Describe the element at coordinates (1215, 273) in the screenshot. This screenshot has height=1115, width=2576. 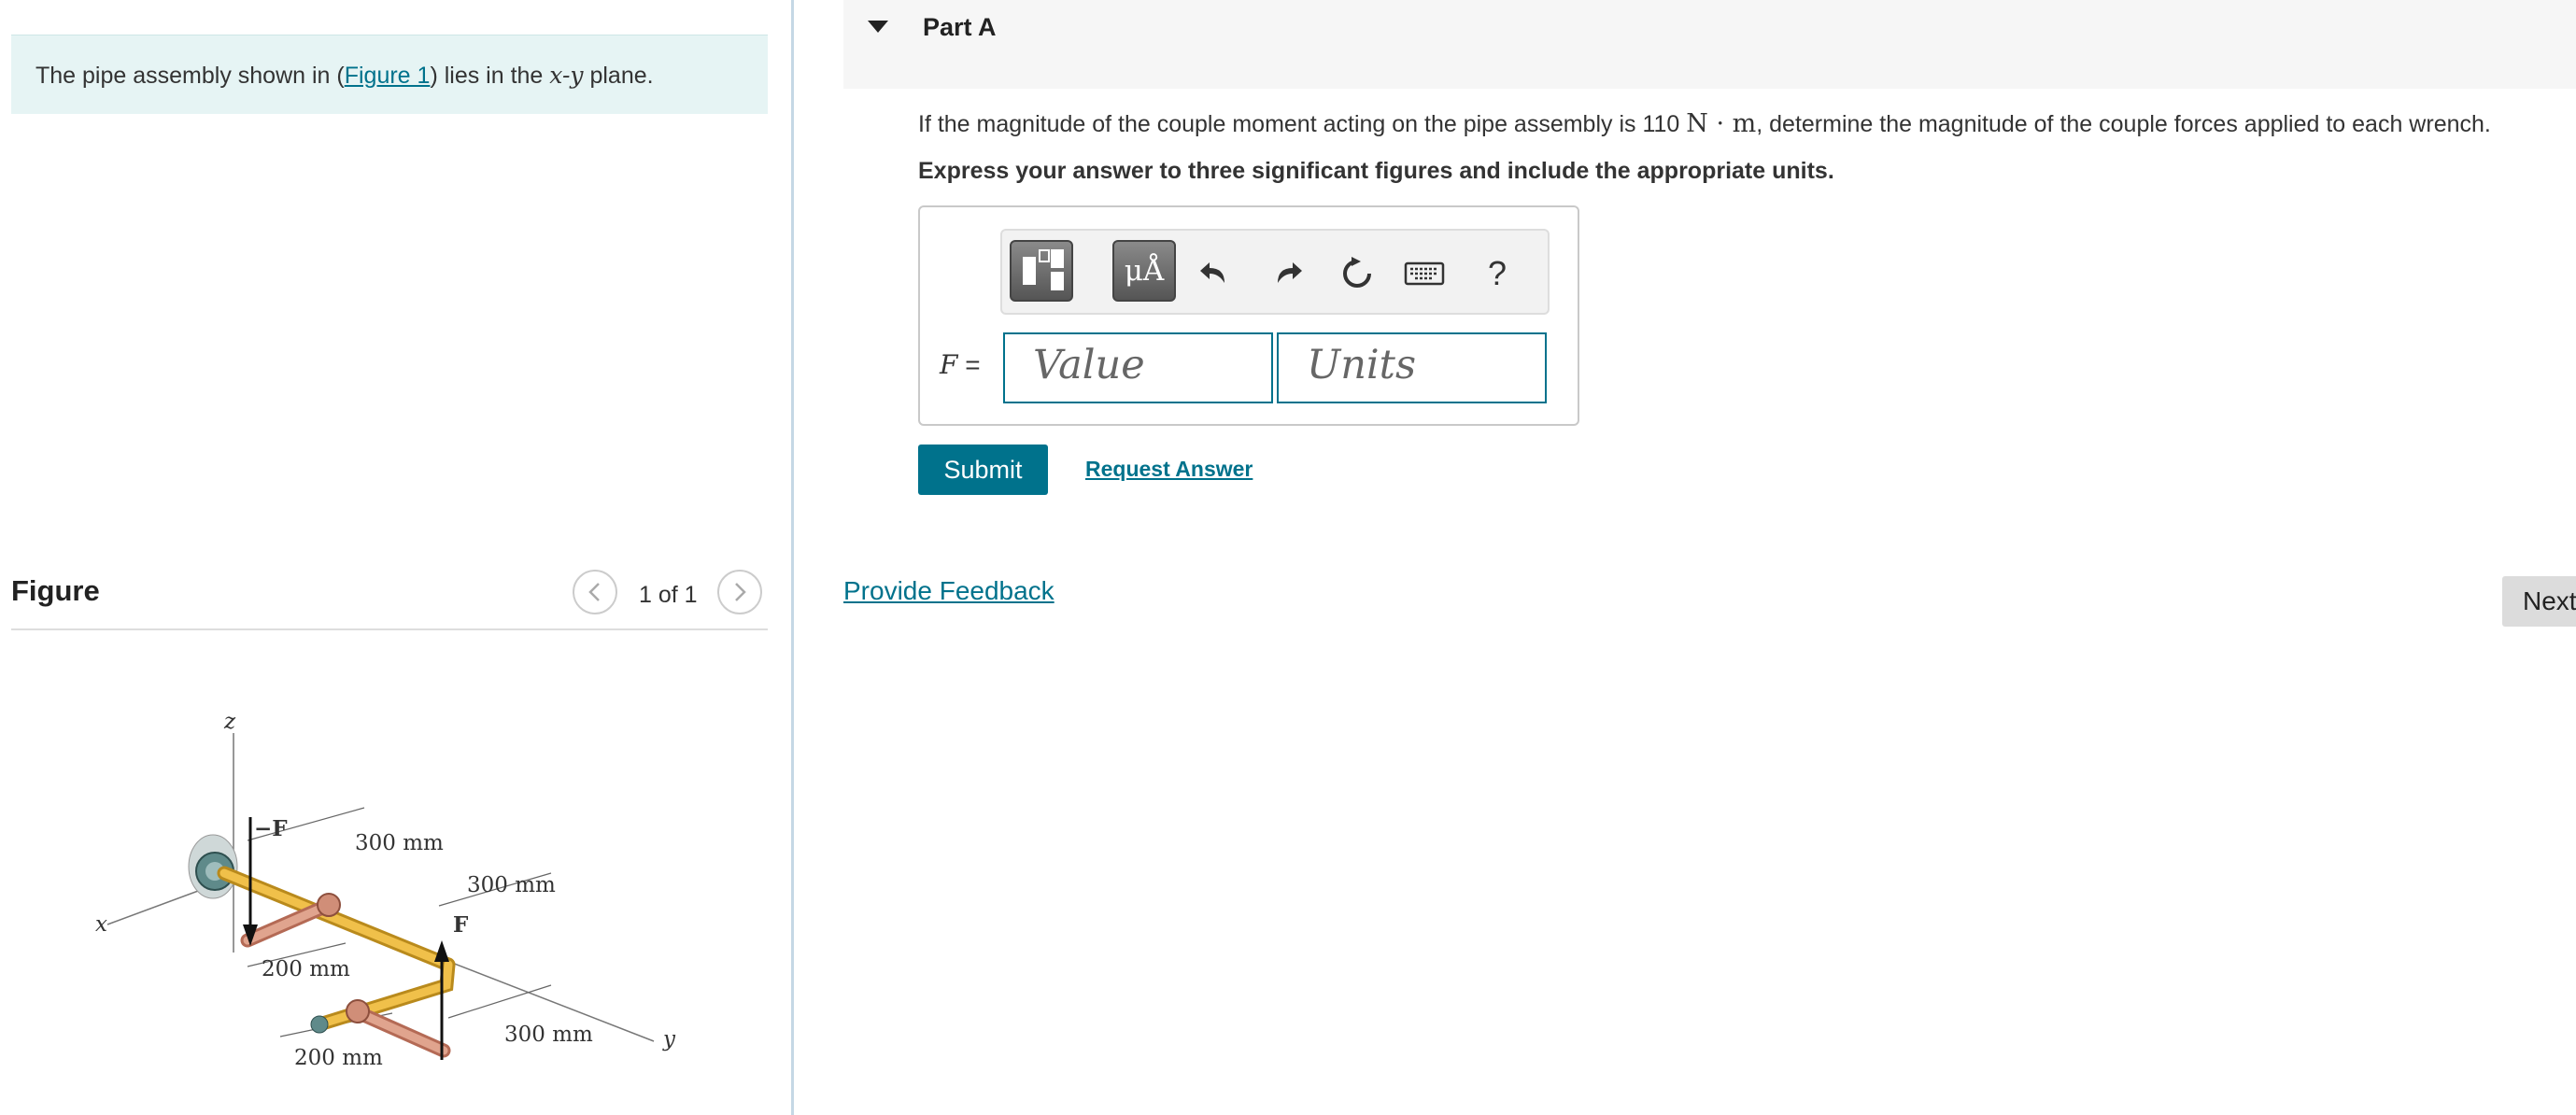
I see `undo-icon` at that location.